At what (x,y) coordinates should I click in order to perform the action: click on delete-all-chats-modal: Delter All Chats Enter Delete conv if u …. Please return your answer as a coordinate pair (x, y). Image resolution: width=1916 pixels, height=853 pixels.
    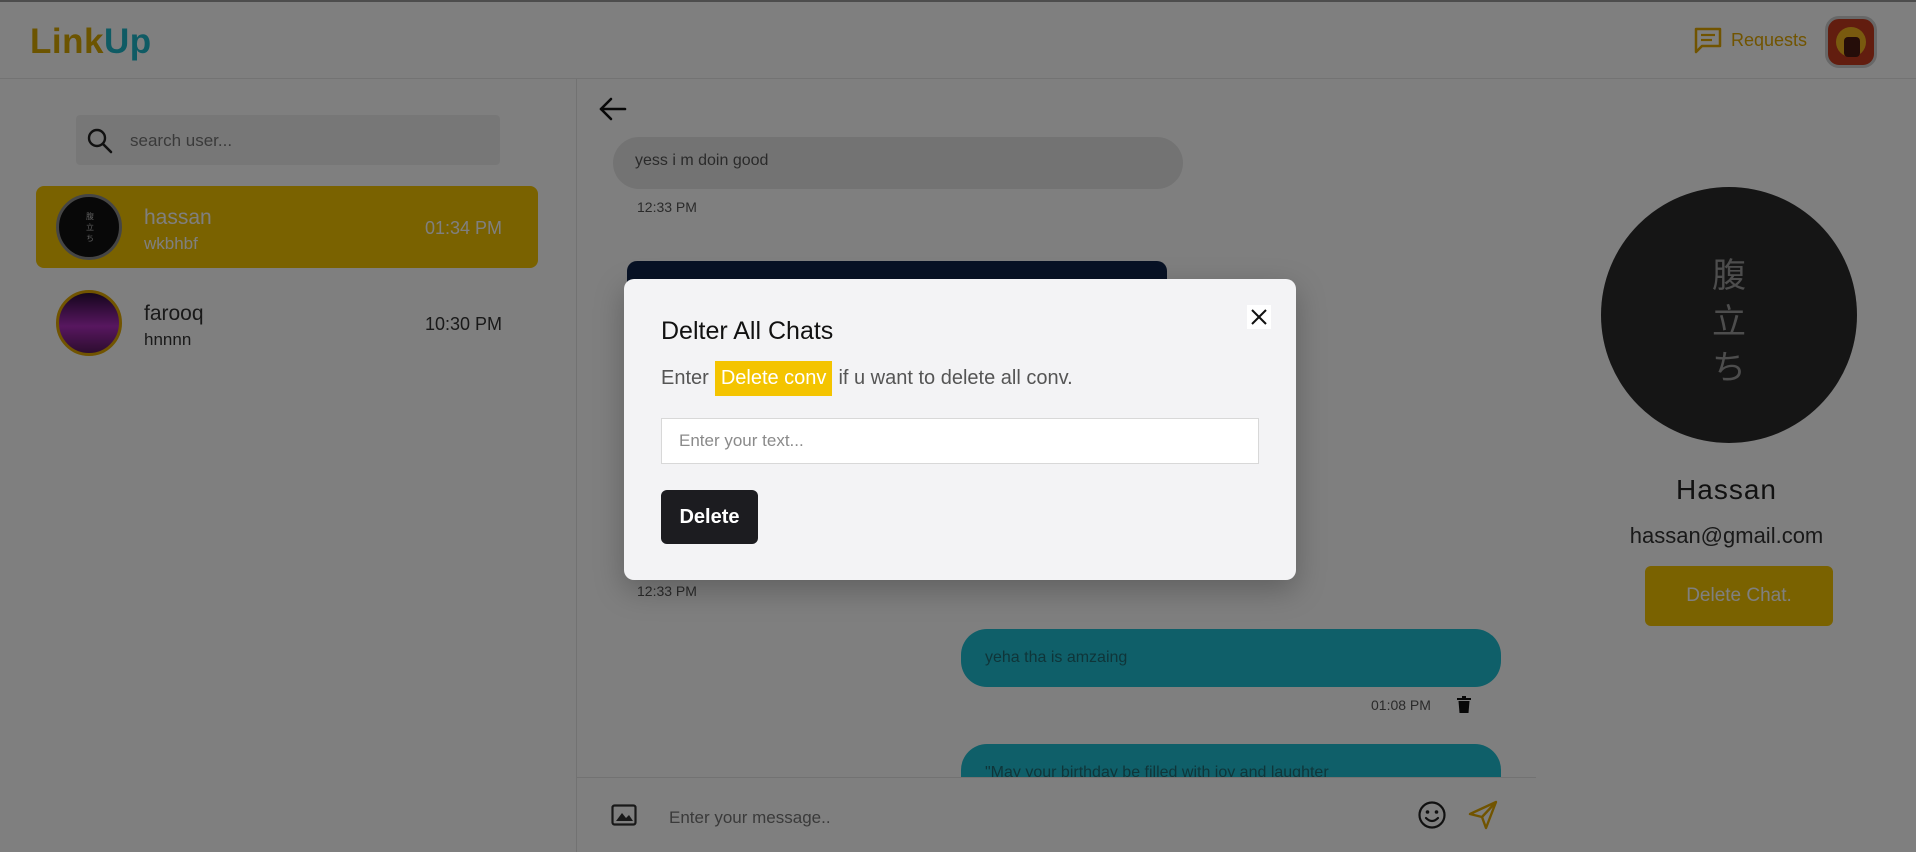
    Looking at the image, I should click on (960, 429).